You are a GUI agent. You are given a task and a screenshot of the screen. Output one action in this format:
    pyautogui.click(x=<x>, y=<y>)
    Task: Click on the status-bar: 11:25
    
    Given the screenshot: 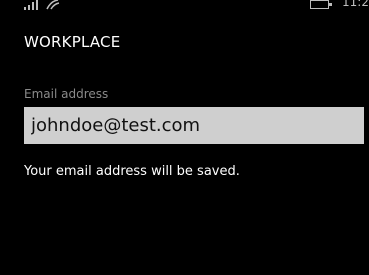 What is the action you would take?
    pyautogui.click(x=184, y=6)
    